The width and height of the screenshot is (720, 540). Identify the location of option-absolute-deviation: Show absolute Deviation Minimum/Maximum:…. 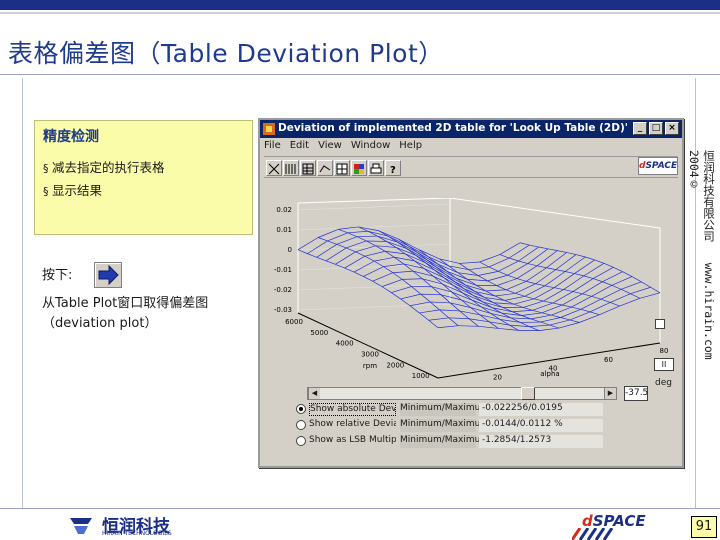
(486, 409).